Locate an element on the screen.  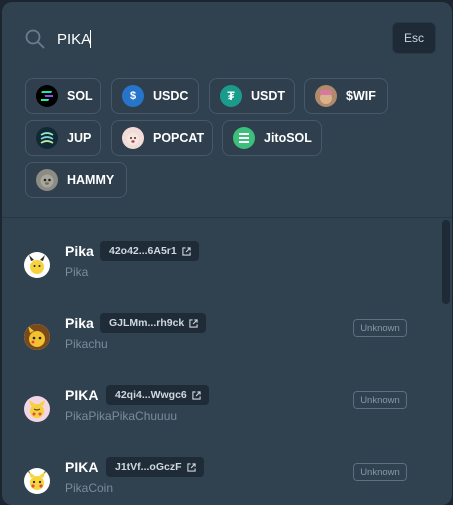
chip-popcat: POPCAT is located at coordinates (162, 138).